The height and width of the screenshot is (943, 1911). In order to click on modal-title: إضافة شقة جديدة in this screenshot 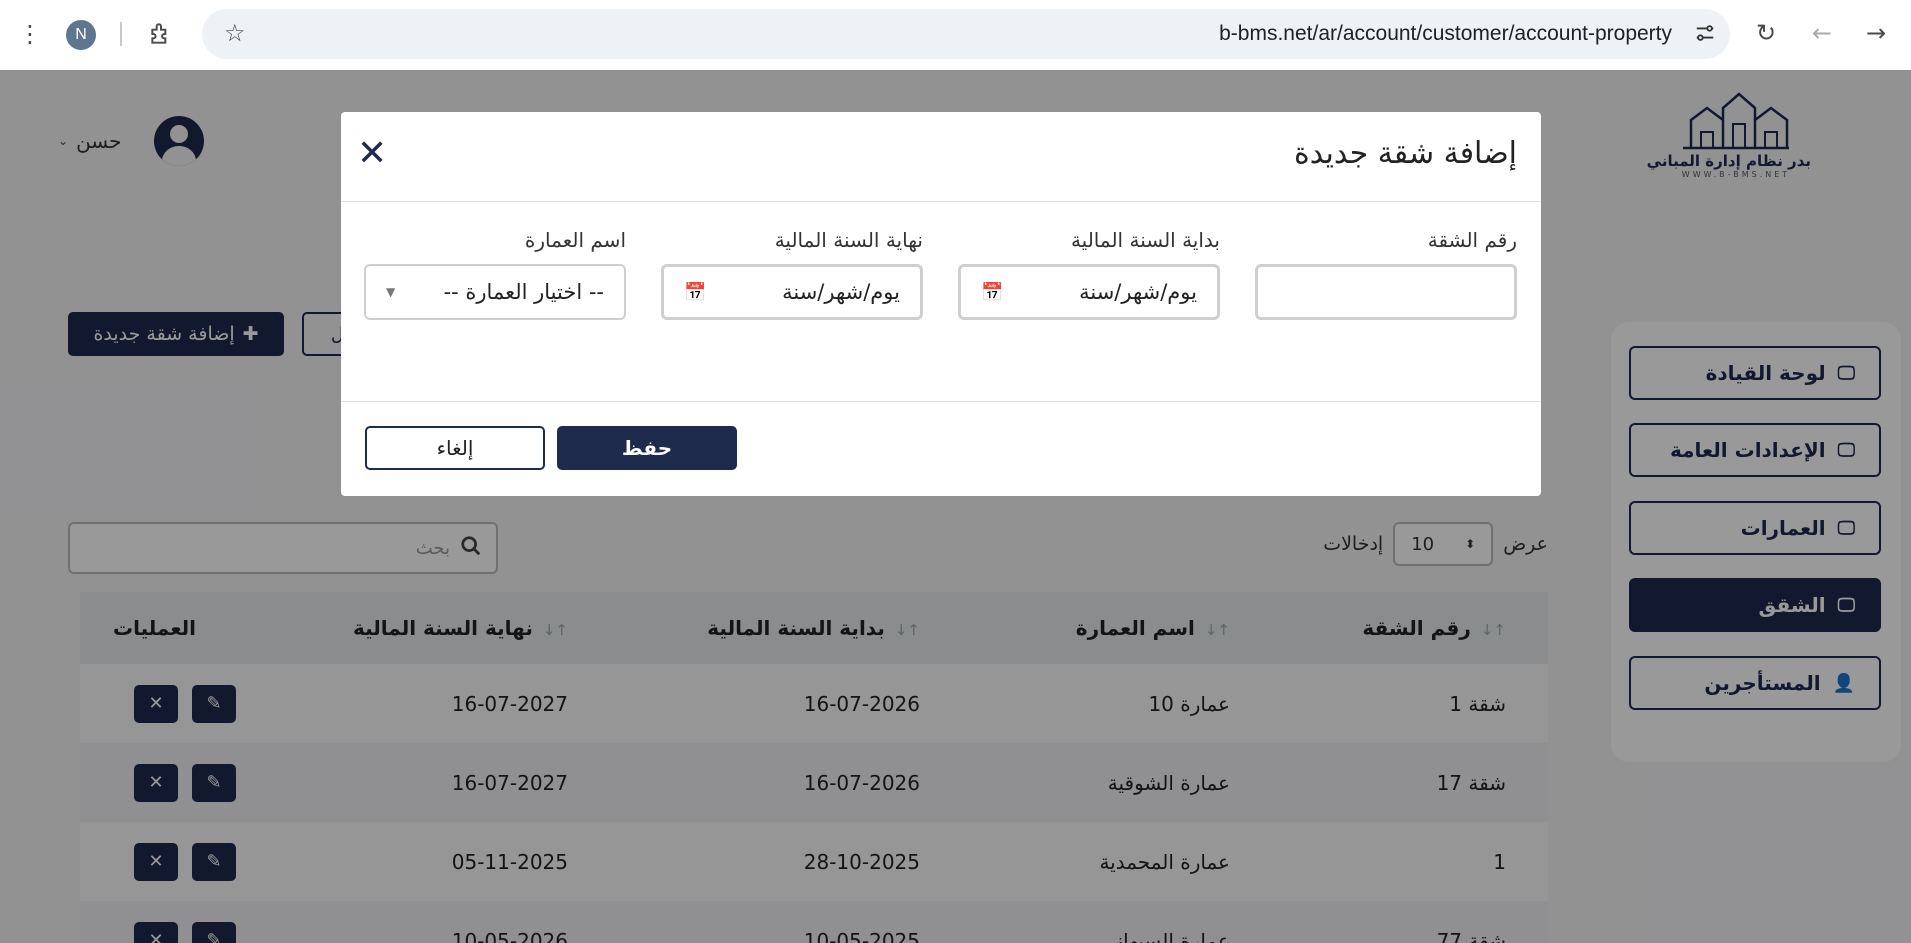, I will do `click(1405, 153)`.